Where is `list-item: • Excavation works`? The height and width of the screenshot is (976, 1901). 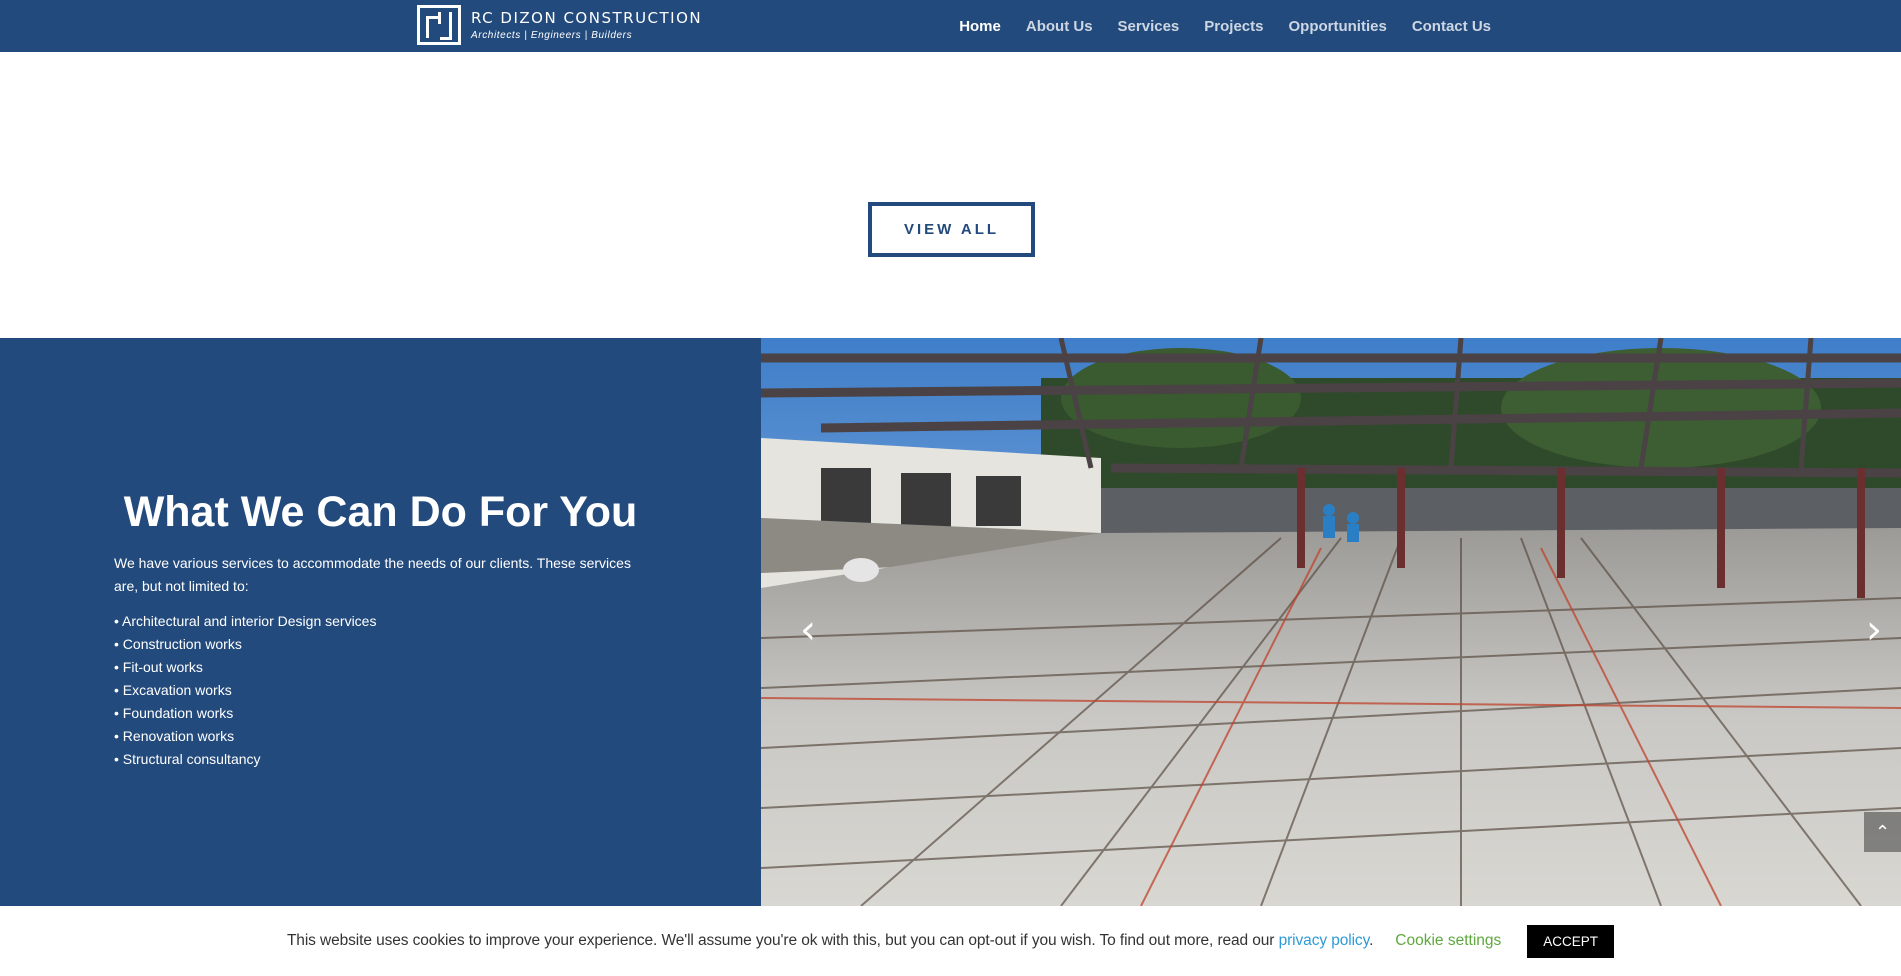
list-item: • Excavation works is located at coordinates (173, 690).